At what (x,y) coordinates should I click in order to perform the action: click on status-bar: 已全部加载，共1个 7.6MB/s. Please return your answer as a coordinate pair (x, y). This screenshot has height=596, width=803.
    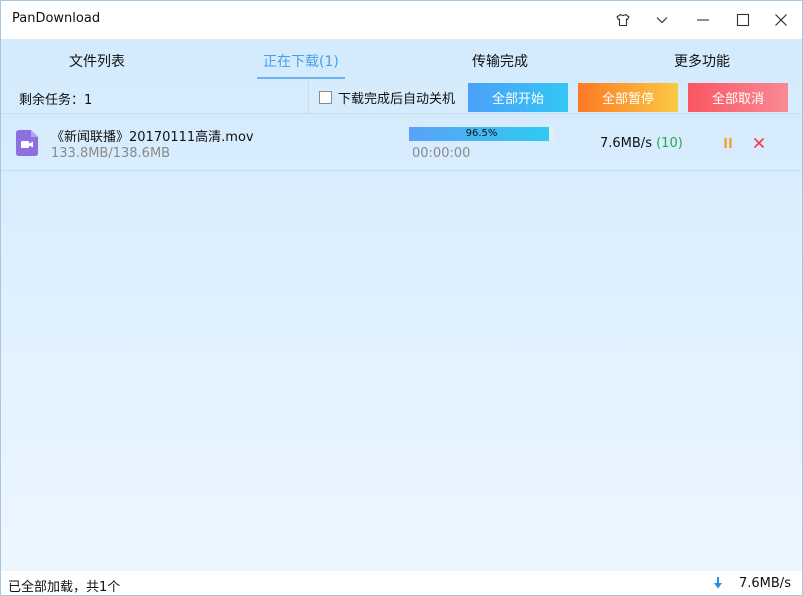
    Looking at the image, I should click on (401, 583).